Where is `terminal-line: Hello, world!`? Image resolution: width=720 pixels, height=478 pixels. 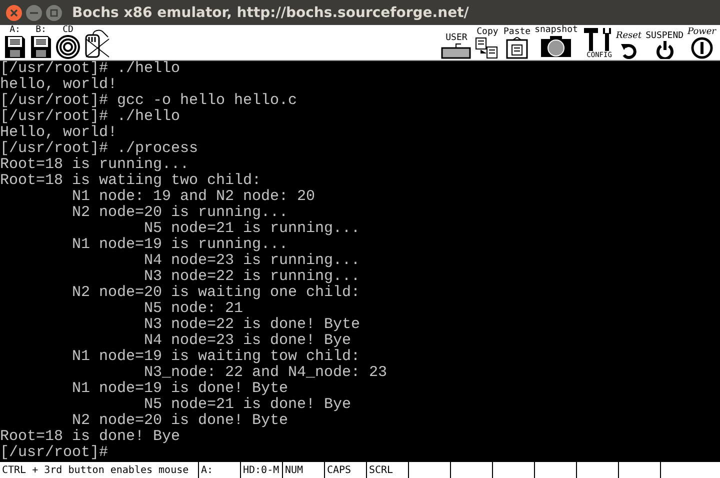
terminal-line: Hello, world! is located at coordinates (59, 133).